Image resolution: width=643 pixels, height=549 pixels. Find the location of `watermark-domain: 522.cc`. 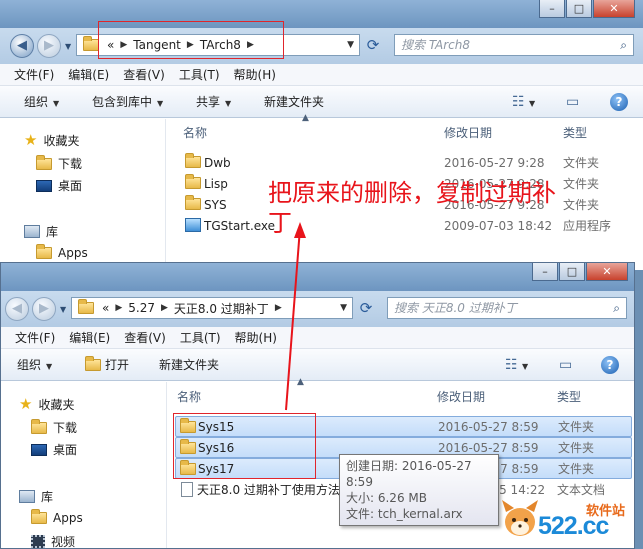

watermark-domain: 522.cc is located at coordinates (573, 526).